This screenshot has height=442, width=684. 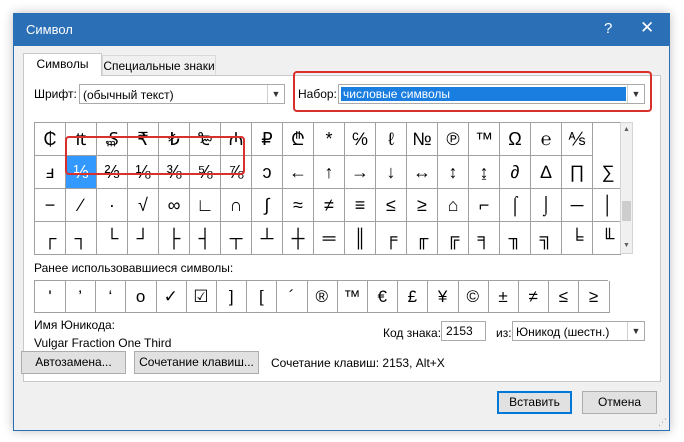 What do you see at coordinates (515, 205) in the screenshot?
I see `symbol-cell: ⌠` at bounding box center [515, 205].